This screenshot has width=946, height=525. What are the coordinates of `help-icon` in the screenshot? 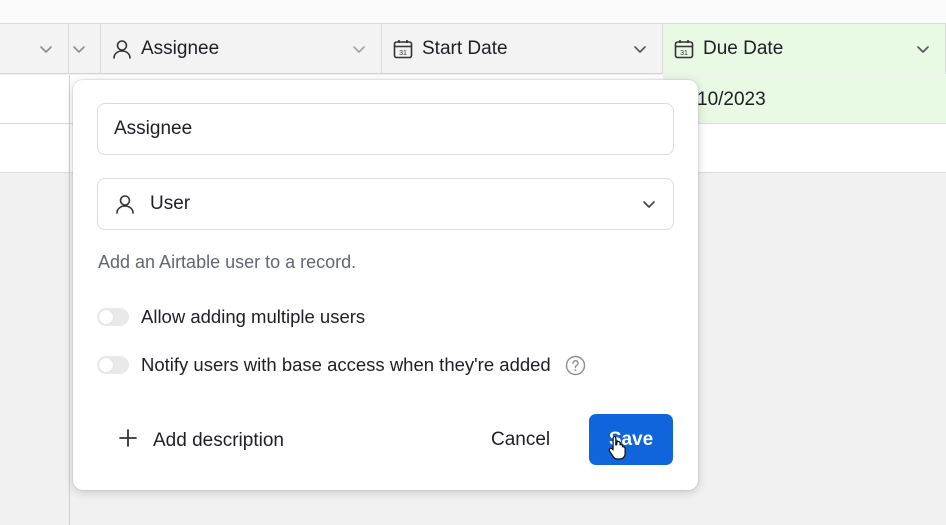 It's located at (575, 365).